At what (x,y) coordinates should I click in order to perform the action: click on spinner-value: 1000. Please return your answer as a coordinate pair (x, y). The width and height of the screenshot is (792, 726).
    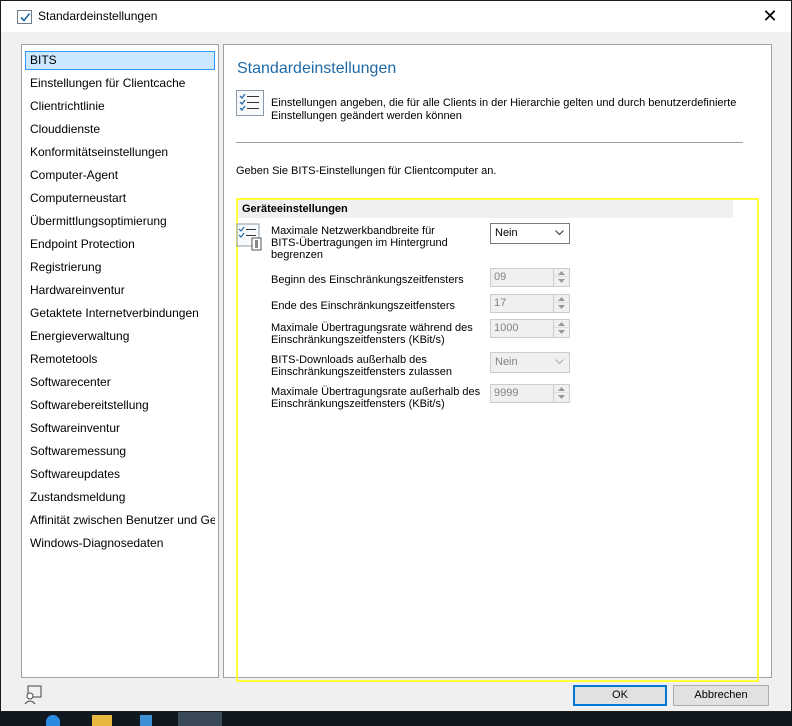
    Looking at the image, I should click on (506, 328).